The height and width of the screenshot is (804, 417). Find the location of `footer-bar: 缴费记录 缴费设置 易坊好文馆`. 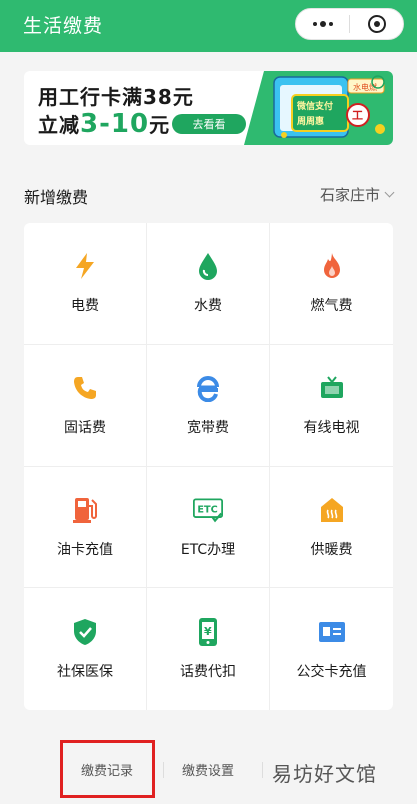

footer-bar: 缴费记录 缴费设置 易坊好文馆 is located at coordinates (208, 772).